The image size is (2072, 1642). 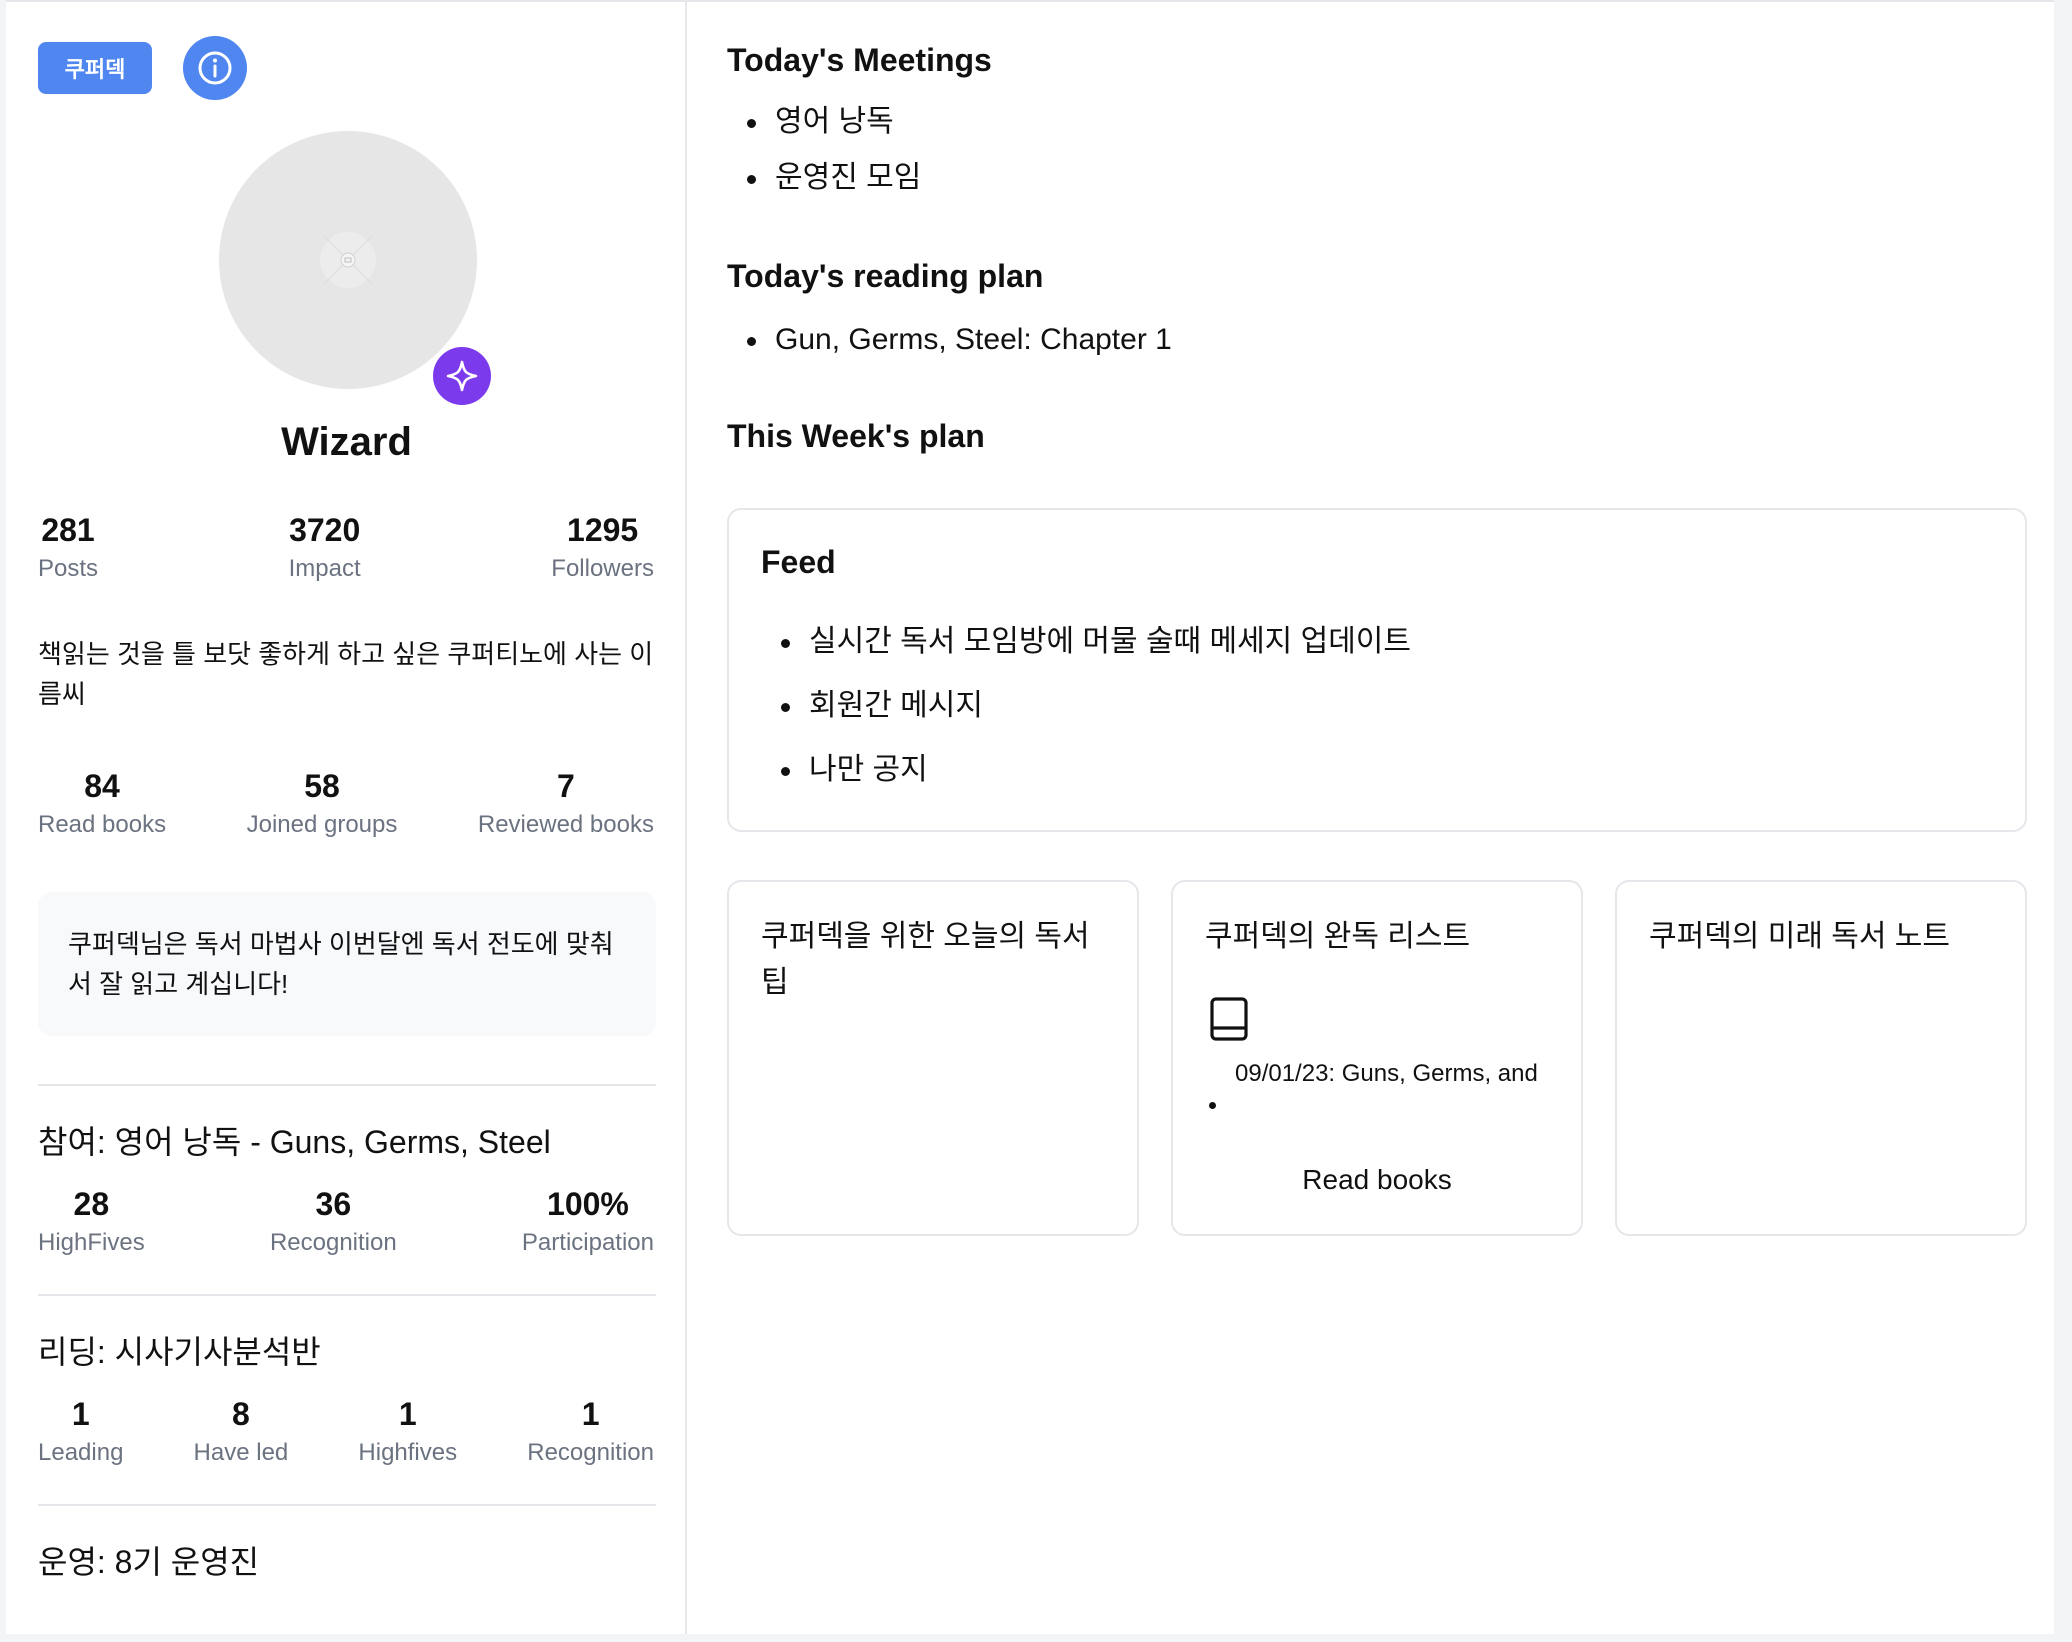 I want to click on brand-button: 쿠퍼덱, so click(x=95, y=68).